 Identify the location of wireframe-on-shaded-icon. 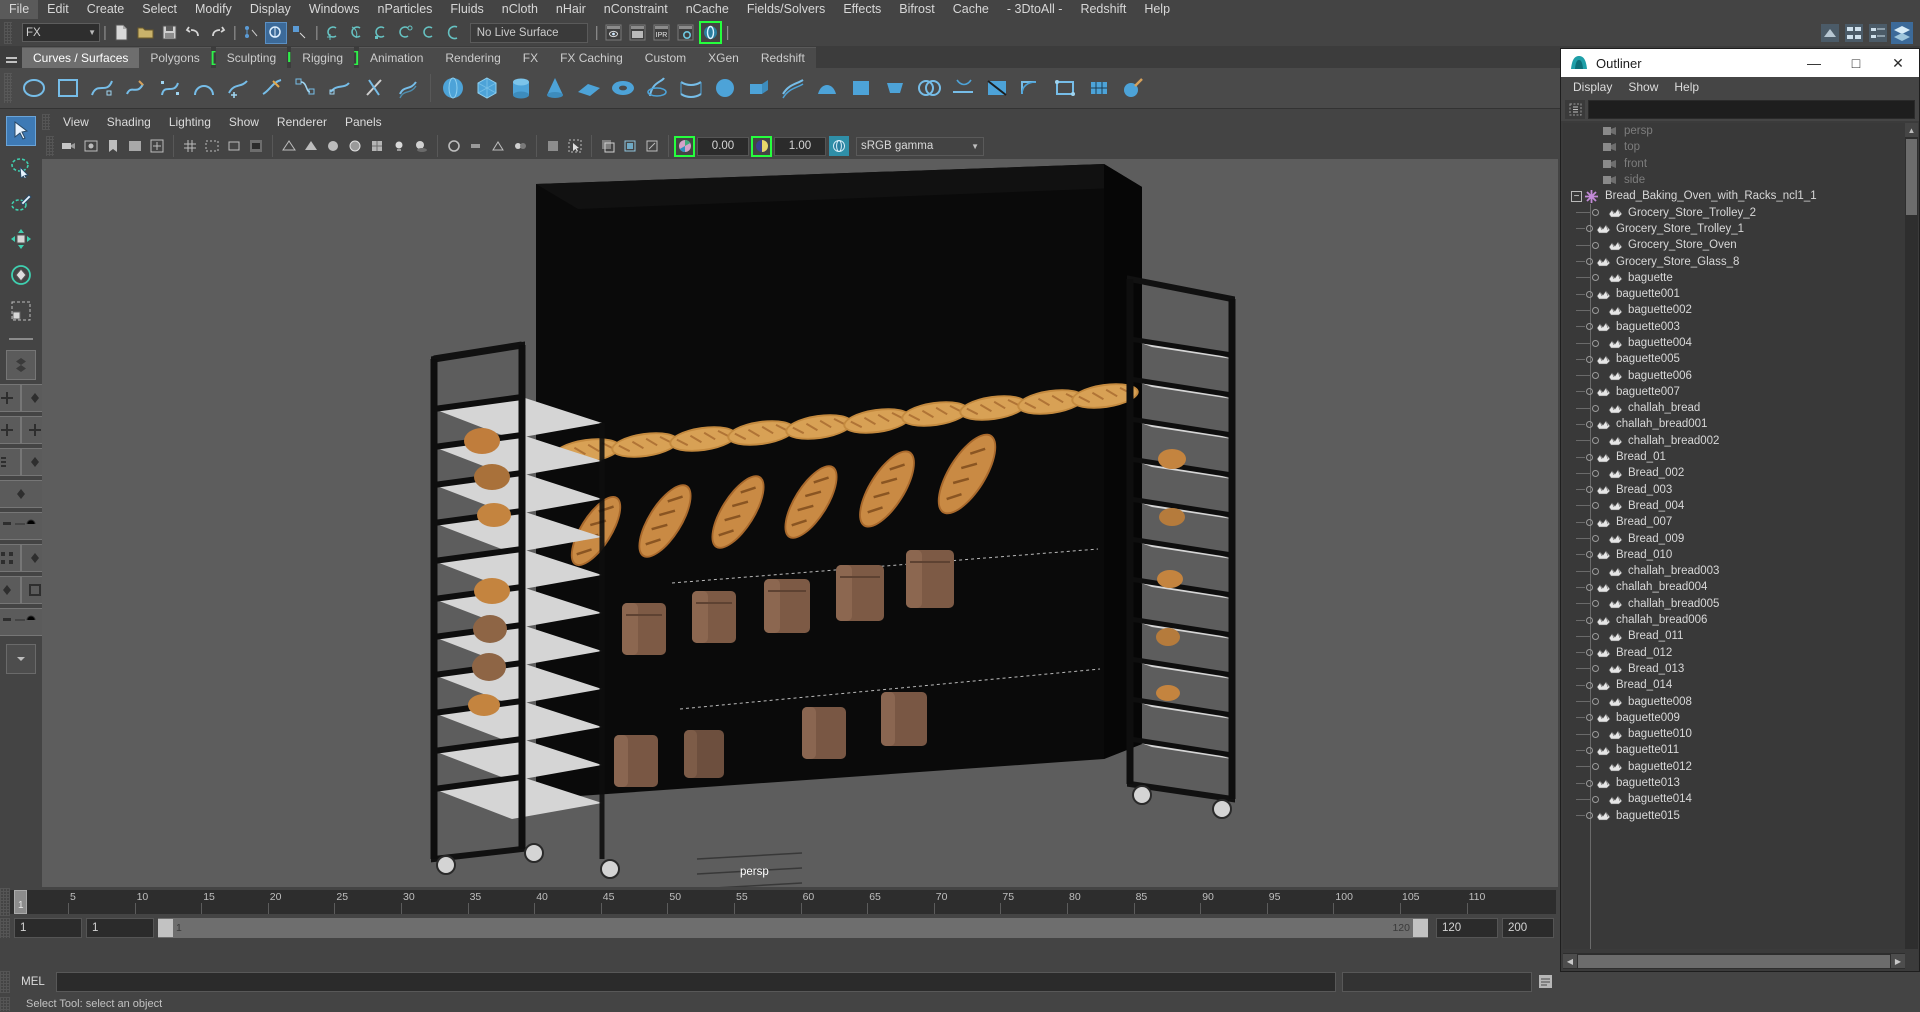
(355, 146).